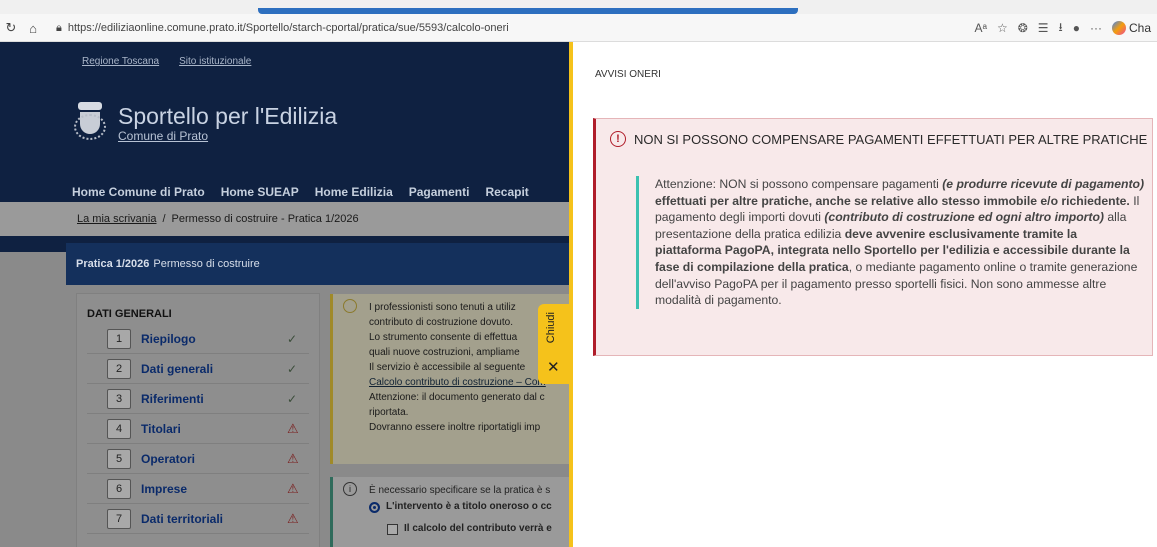  Describe the element at coordinates (161, 428) in the screenshot. I see `step-label: Titolari` at that location.